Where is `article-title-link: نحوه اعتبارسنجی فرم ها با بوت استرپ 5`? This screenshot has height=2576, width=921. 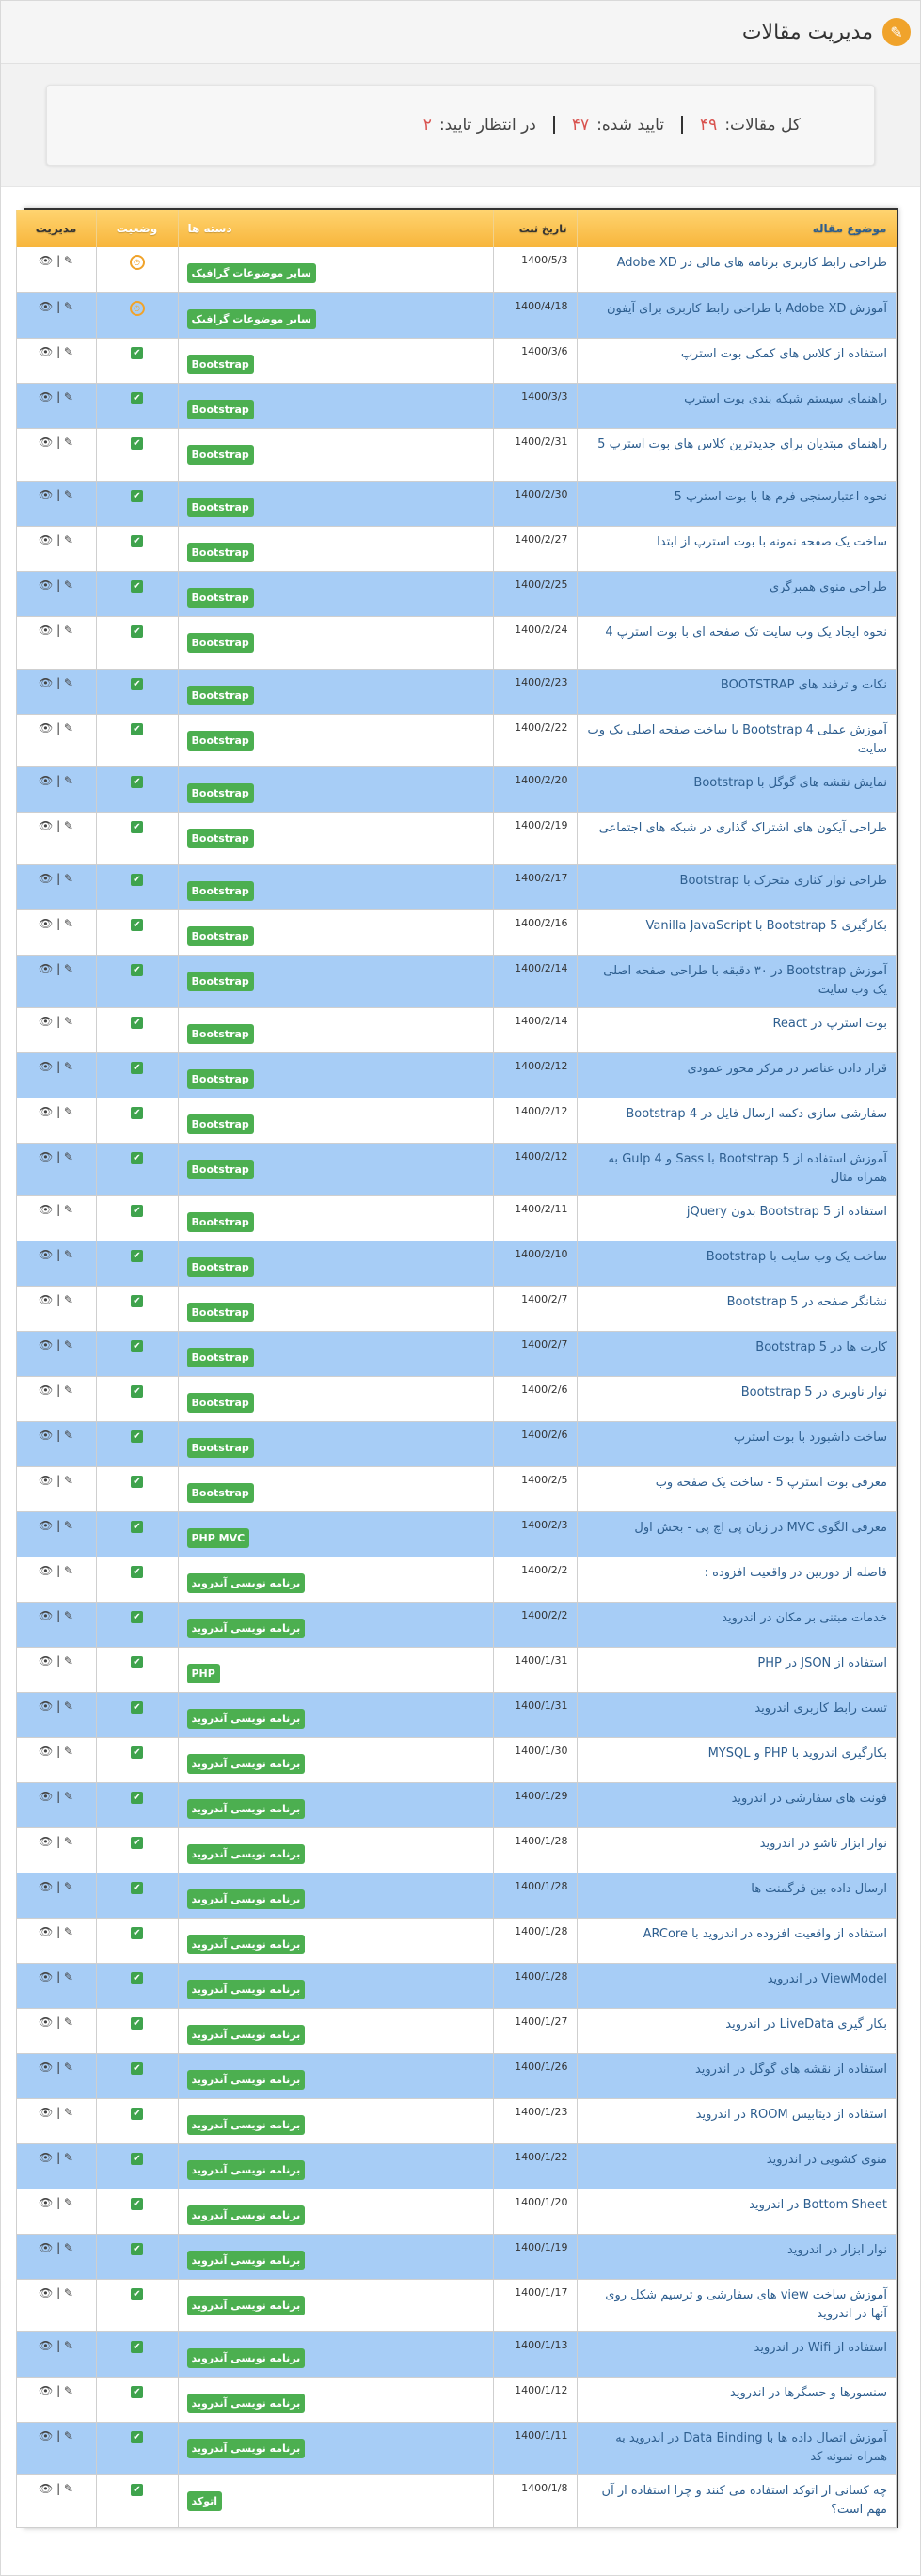
article-title-link: نحوه اعتبارسنجی فرم ها با بوت استرپ 5 is located at coordinates (736, 504).